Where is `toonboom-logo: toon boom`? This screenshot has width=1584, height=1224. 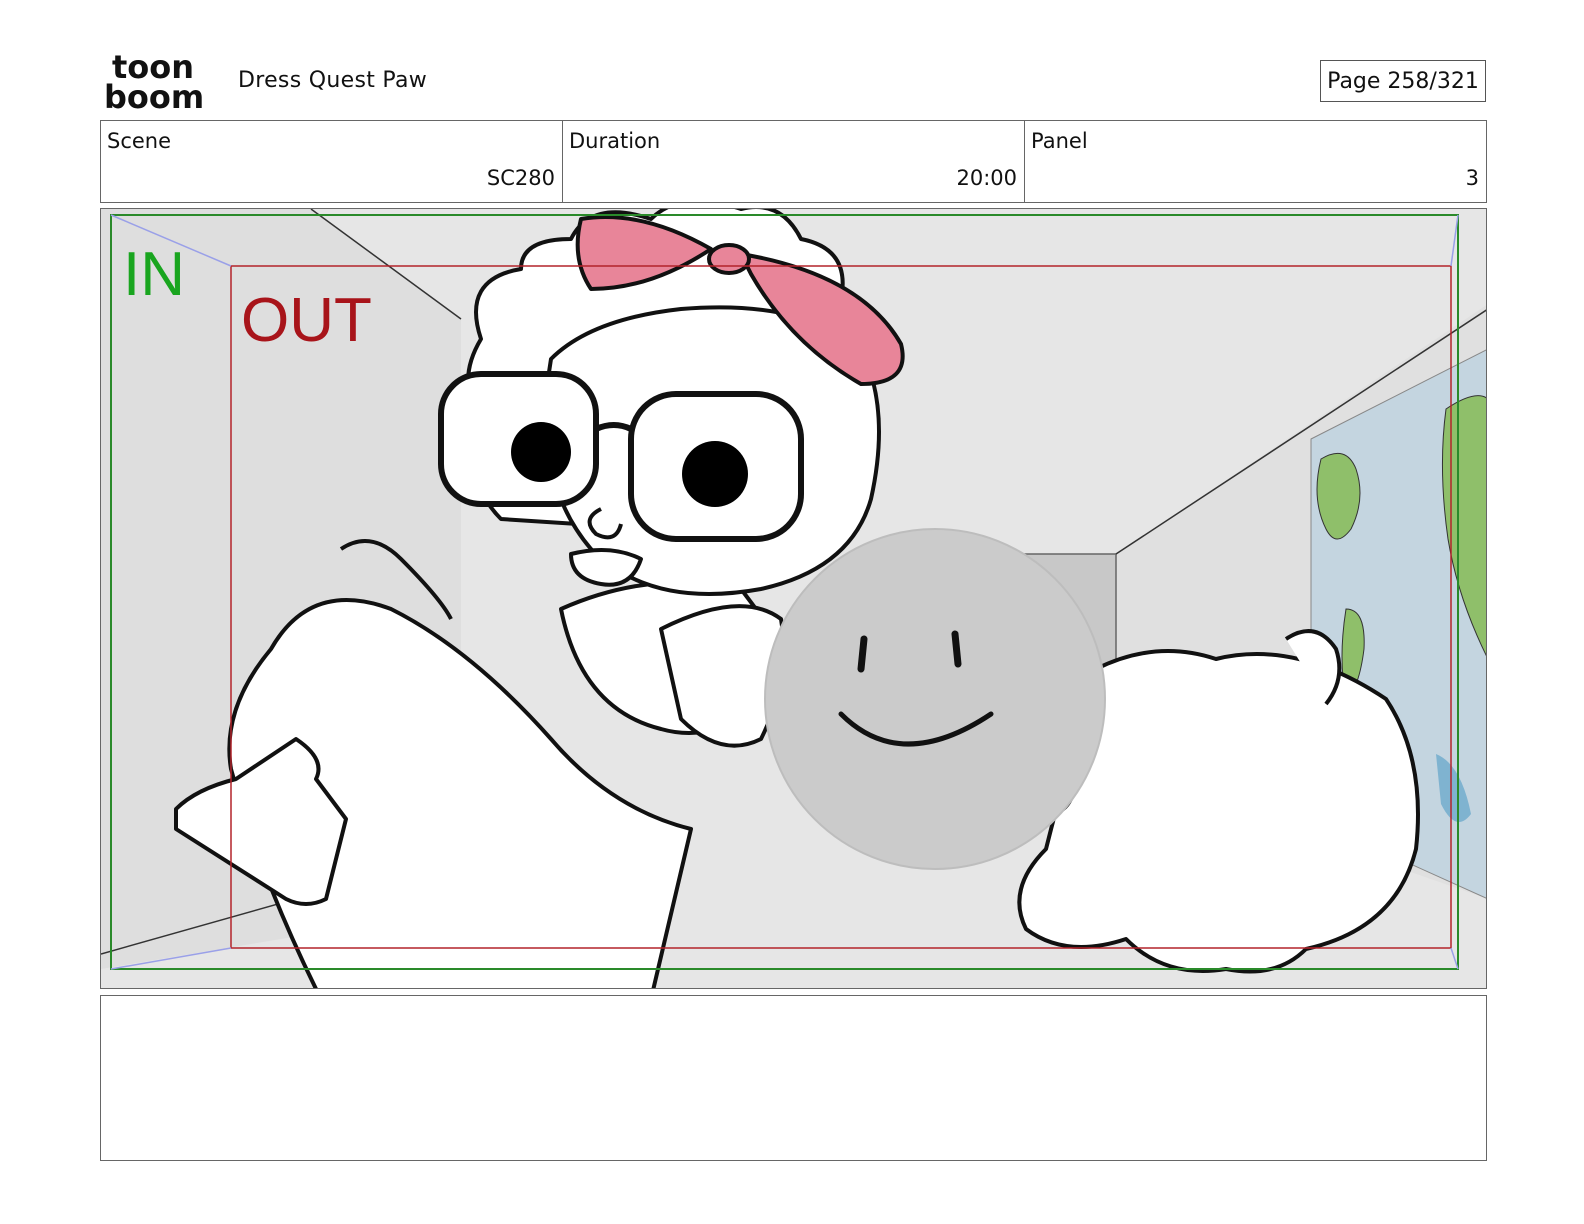
toonboom-logo: toon boom is located at coordinates (160, 82).